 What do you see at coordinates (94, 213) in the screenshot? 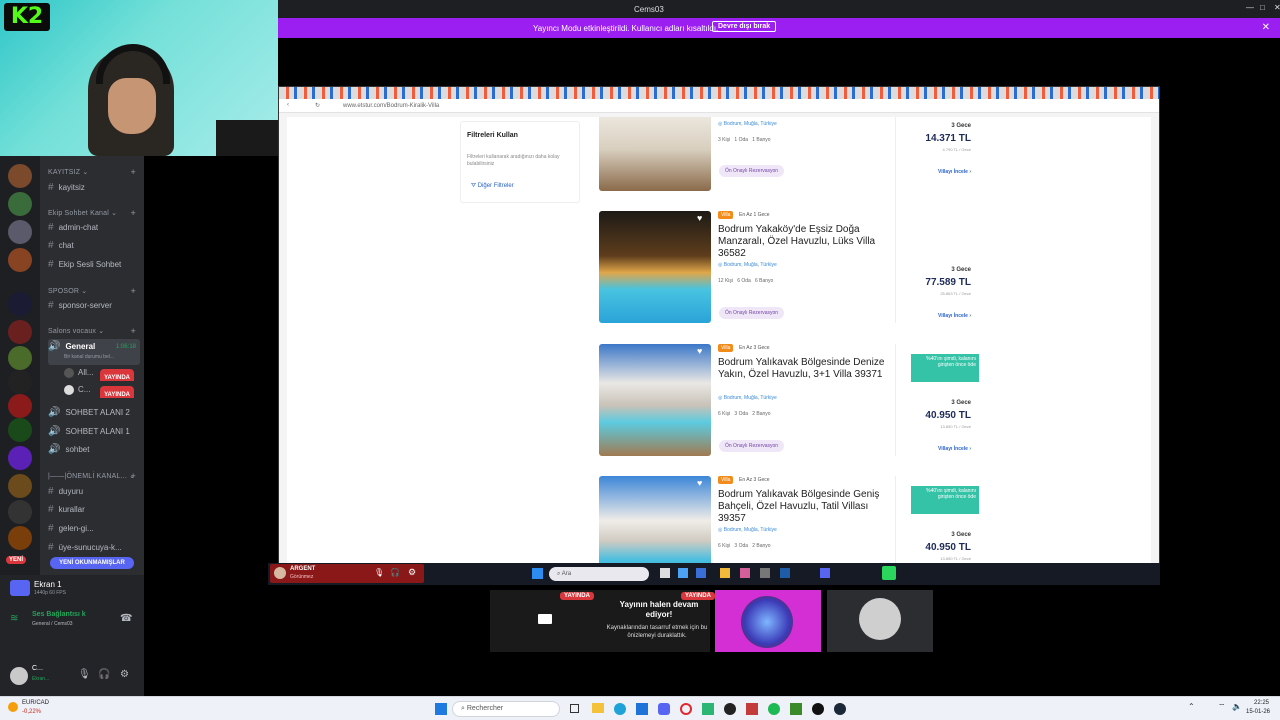
I see `category-ekip: Ekip Sohbet Kanal ⌄ +` at bounding box center [94, 213].